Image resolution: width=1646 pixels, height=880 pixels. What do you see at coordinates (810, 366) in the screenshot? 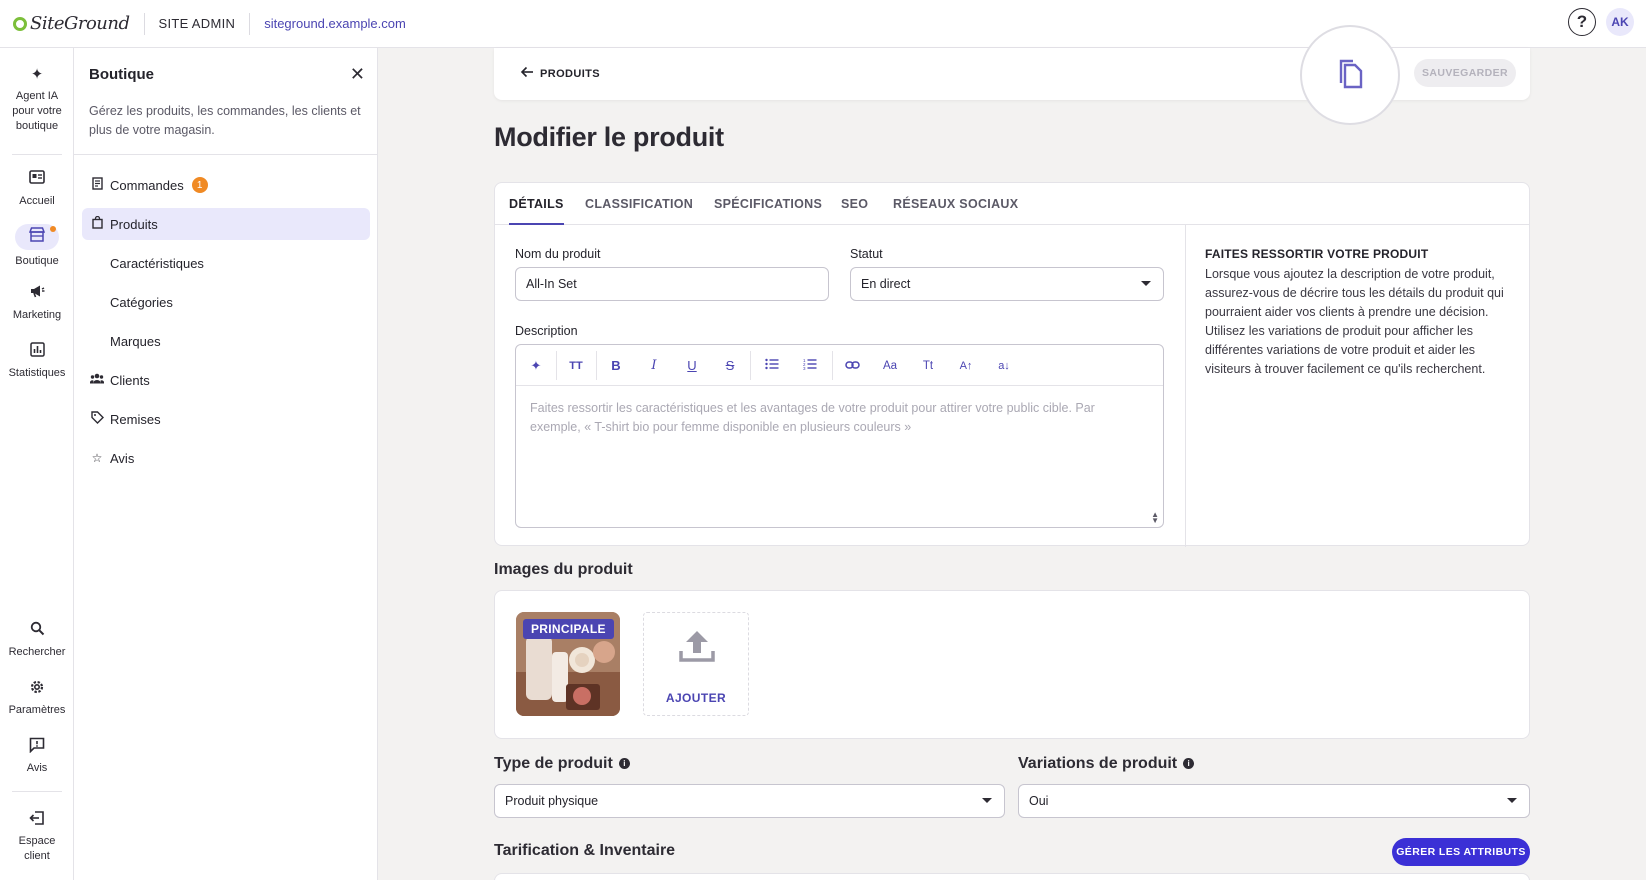
I see `numbered-list-icon: 123` at bounding box center [810, 366].